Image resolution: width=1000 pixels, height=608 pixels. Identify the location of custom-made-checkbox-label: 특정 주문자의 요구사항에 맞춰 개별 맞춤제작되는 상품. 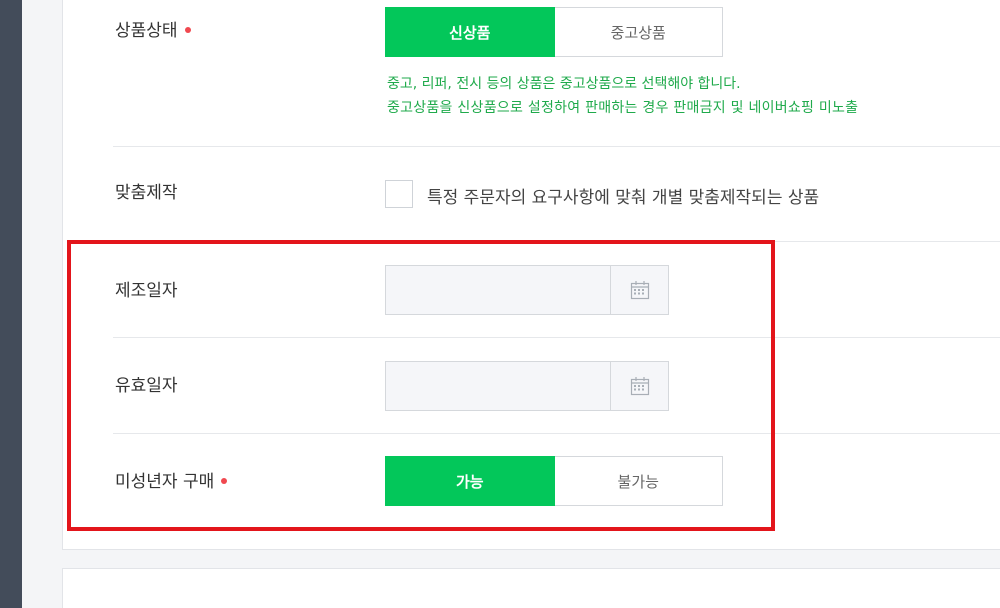
(623, 195).